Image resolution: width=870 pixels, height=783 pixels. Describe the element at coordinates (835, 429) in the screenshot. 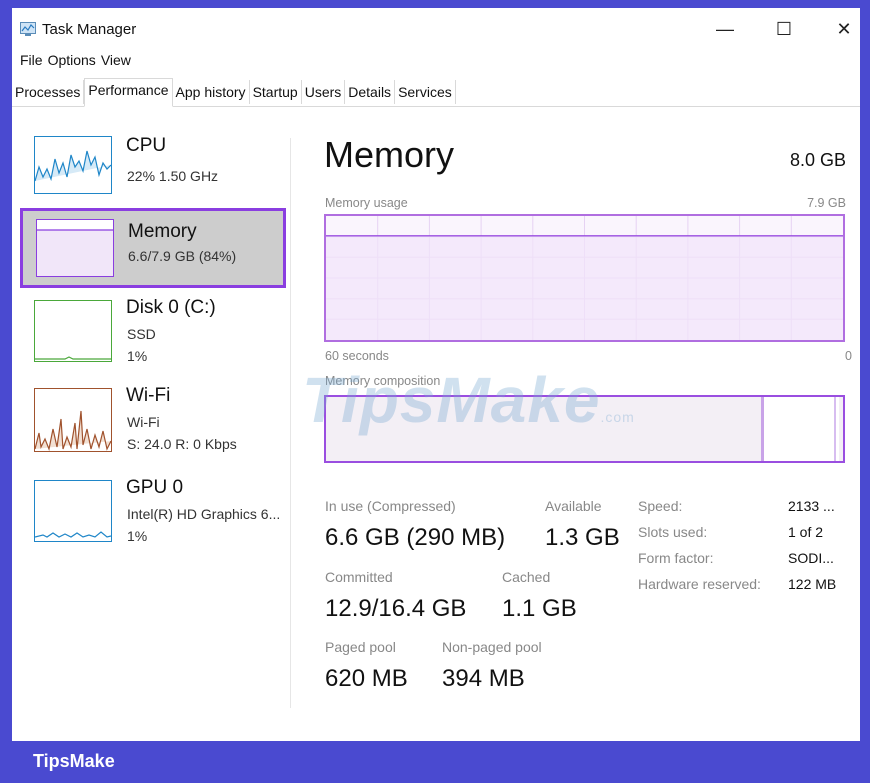

I see `composition-free-divider` at that location.